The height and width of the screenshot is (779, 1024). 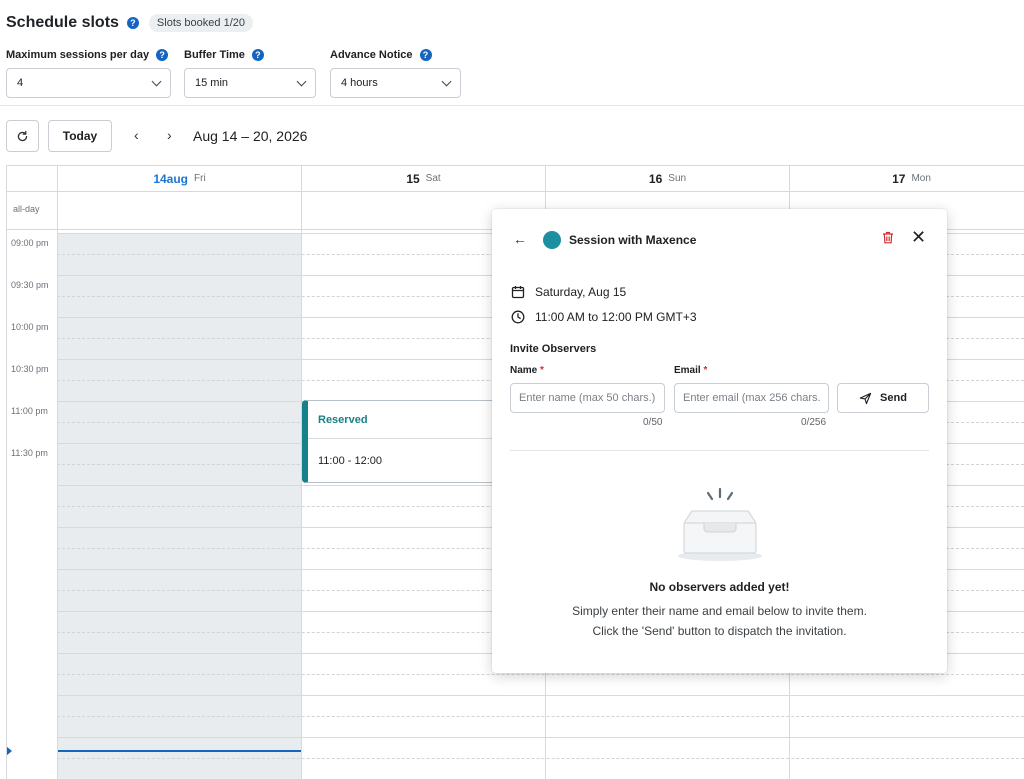 I want to click on refresh-icon, so click(x=22, y=135).